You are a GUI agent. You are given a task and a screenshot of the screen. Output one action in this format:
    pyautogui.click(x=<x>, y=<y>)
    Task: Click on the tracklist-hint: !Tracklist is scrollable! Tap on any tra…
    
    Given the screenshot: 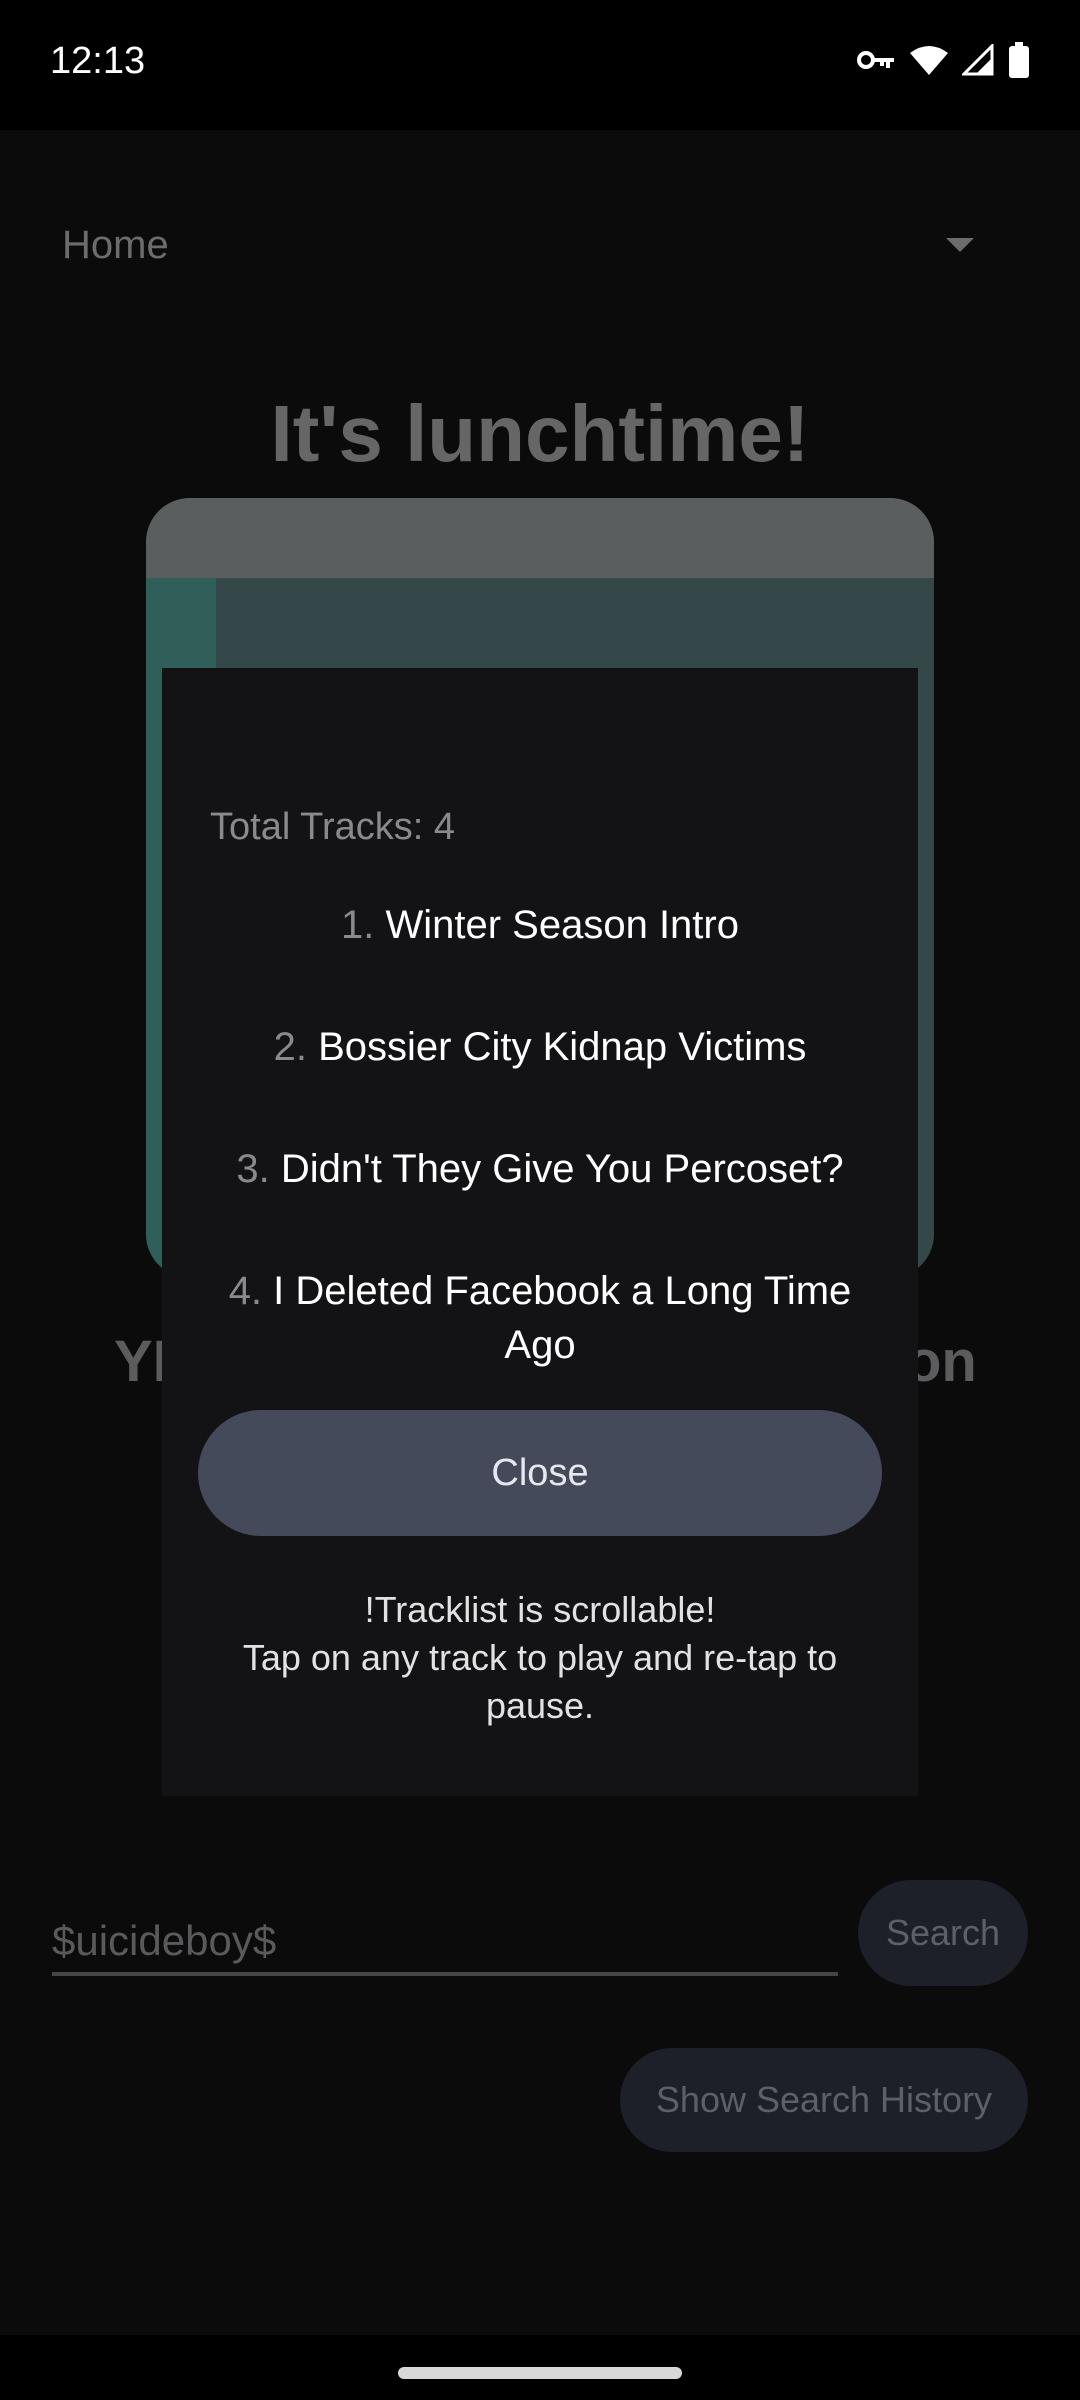 What is the action you would take?
    pyautogui.click(x=540, y=1658)
    